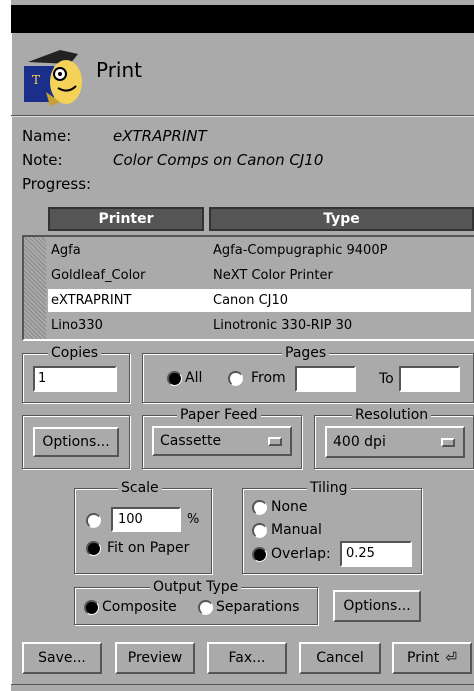  I want to click on tiling-overlap-value: 0.25, so click(360, 553).